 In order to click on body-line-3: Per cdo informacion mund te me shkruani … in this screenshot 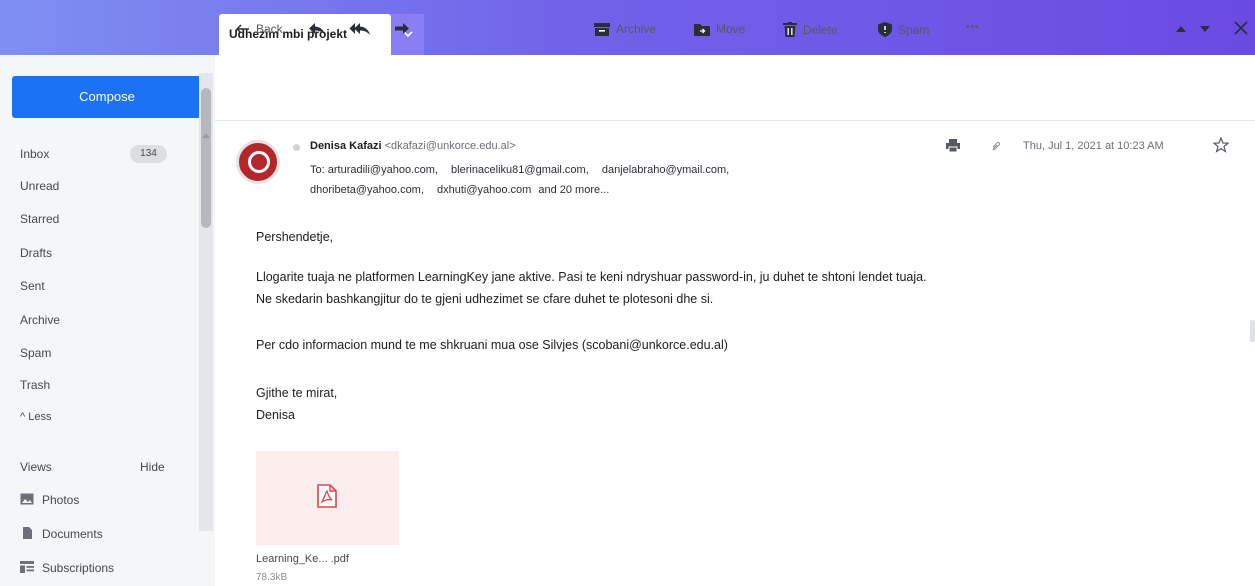, I will do `click(492, 345)`.